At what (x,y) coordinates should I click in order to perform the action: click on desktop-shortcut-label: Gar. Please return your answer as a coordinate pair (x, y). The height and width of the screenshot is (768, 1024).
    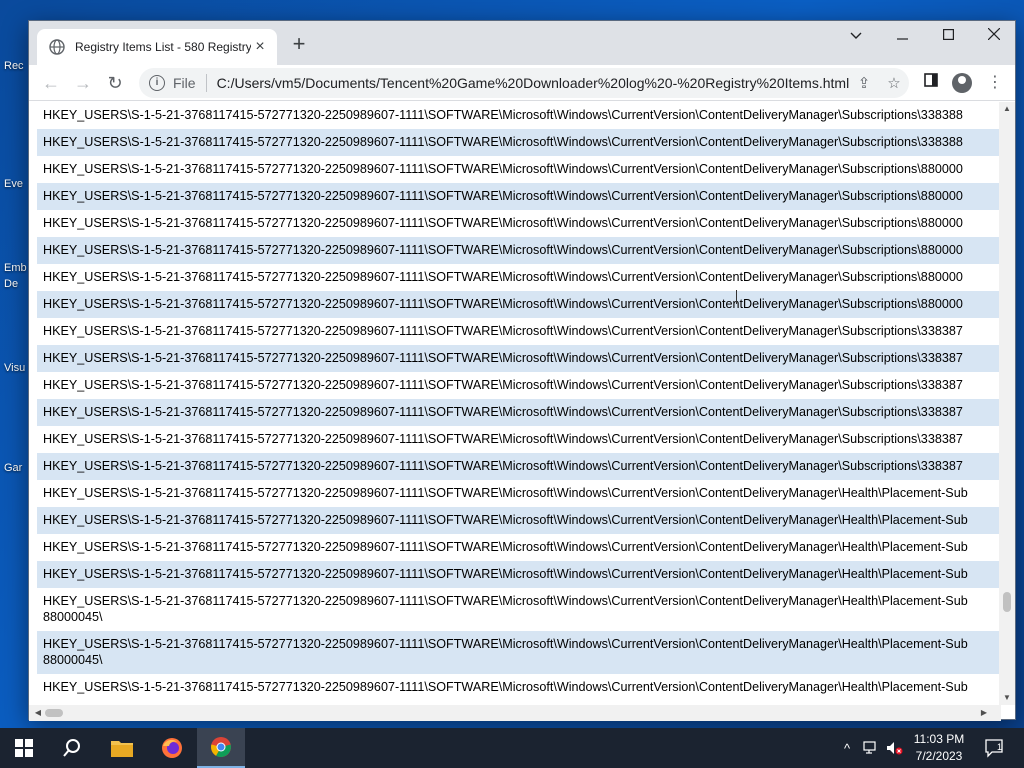
    Looking at the image, I should click on (13, 468).